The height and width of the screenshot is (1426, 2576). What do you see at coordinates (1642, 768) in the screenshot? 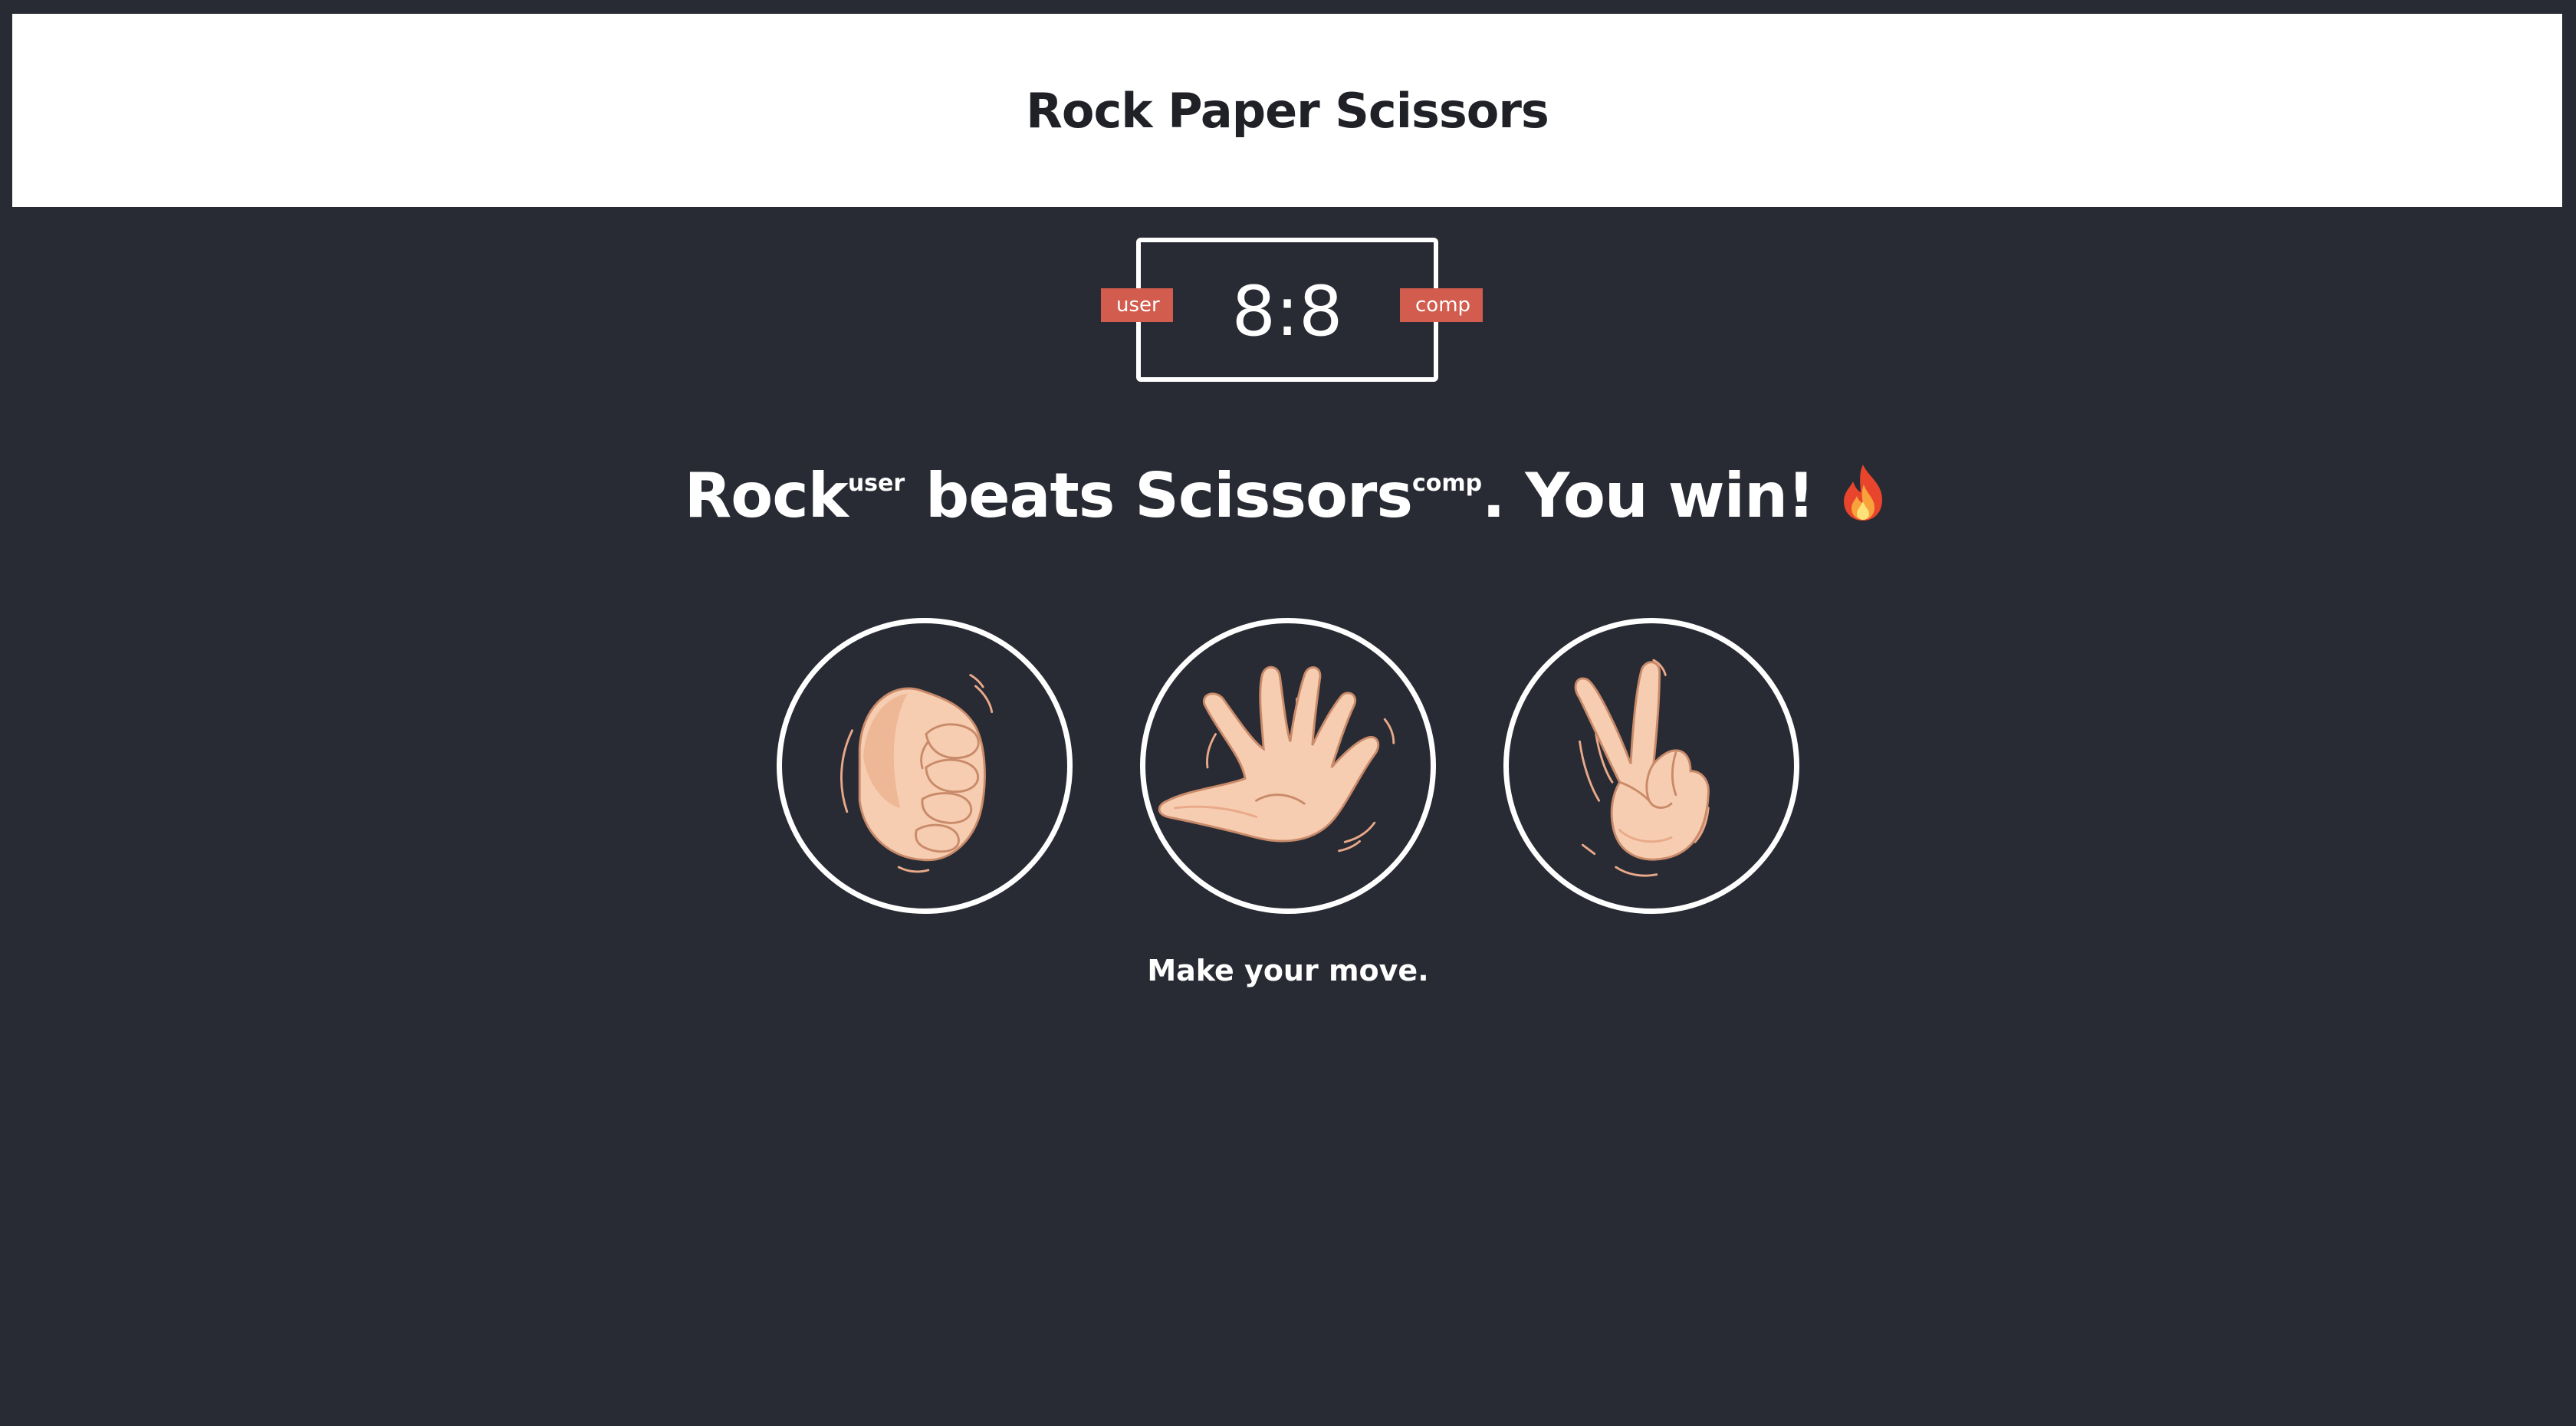
I see `scissors-victory-hand-icon` at bounding box center [1642, 768].